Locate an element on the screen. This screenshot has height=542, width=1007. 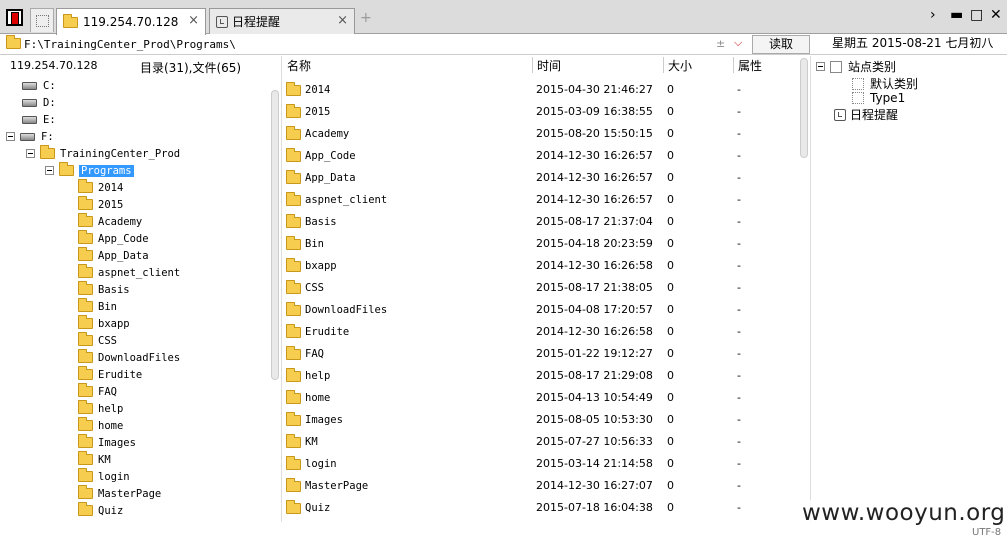
chevron-down-icon: ⌵ is located at coordinates (738, 43).